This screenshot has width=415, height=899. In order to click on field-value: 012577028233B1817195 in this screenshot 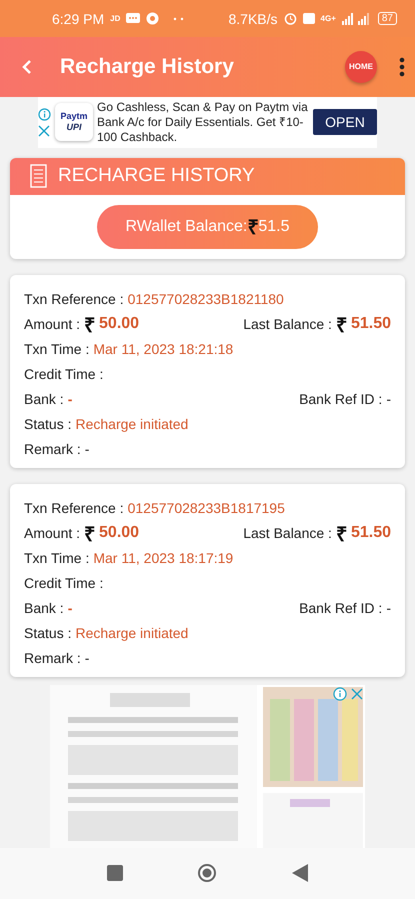, I will do `click(206, 508)`.